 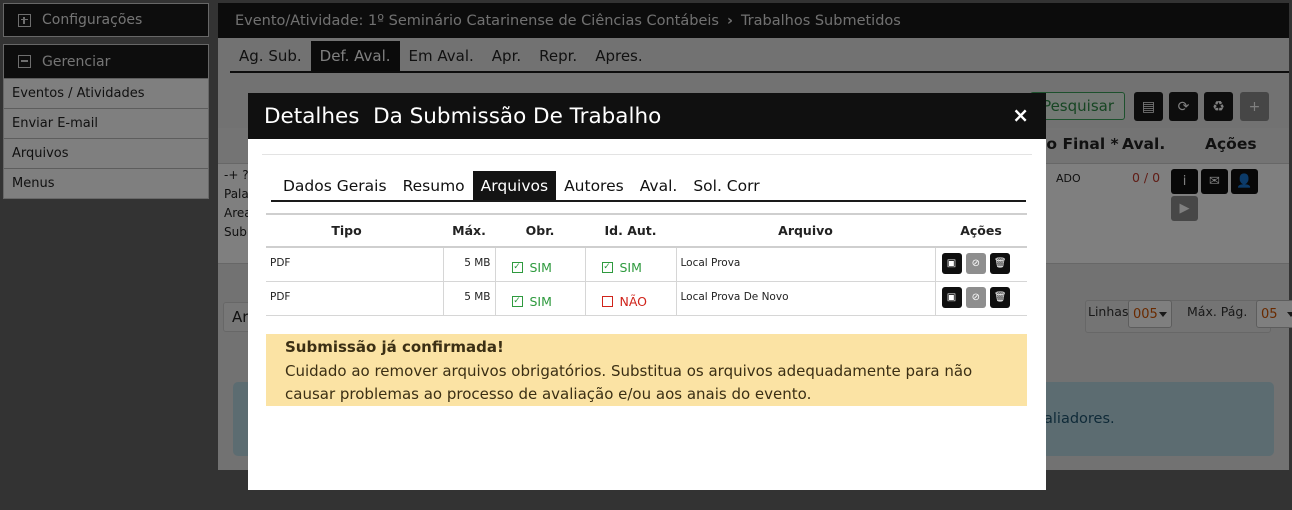 What do you see at coordinates (805, 264) in the screenshot?
I see `cell-arquivo: Local Prova` at bounding box center [805, 264].